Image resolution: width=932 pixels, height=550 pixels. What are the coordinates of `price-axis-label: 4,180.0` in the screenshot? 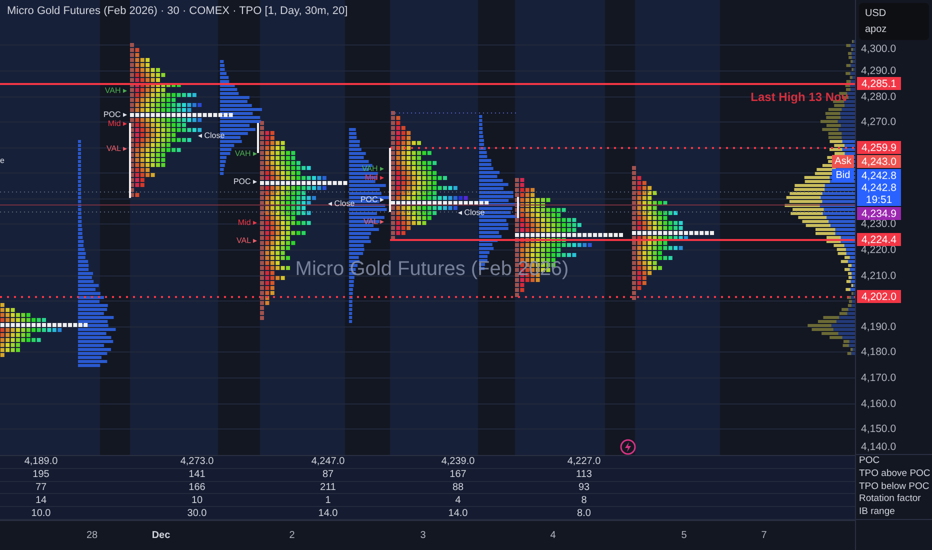 It's located at (878, 352).